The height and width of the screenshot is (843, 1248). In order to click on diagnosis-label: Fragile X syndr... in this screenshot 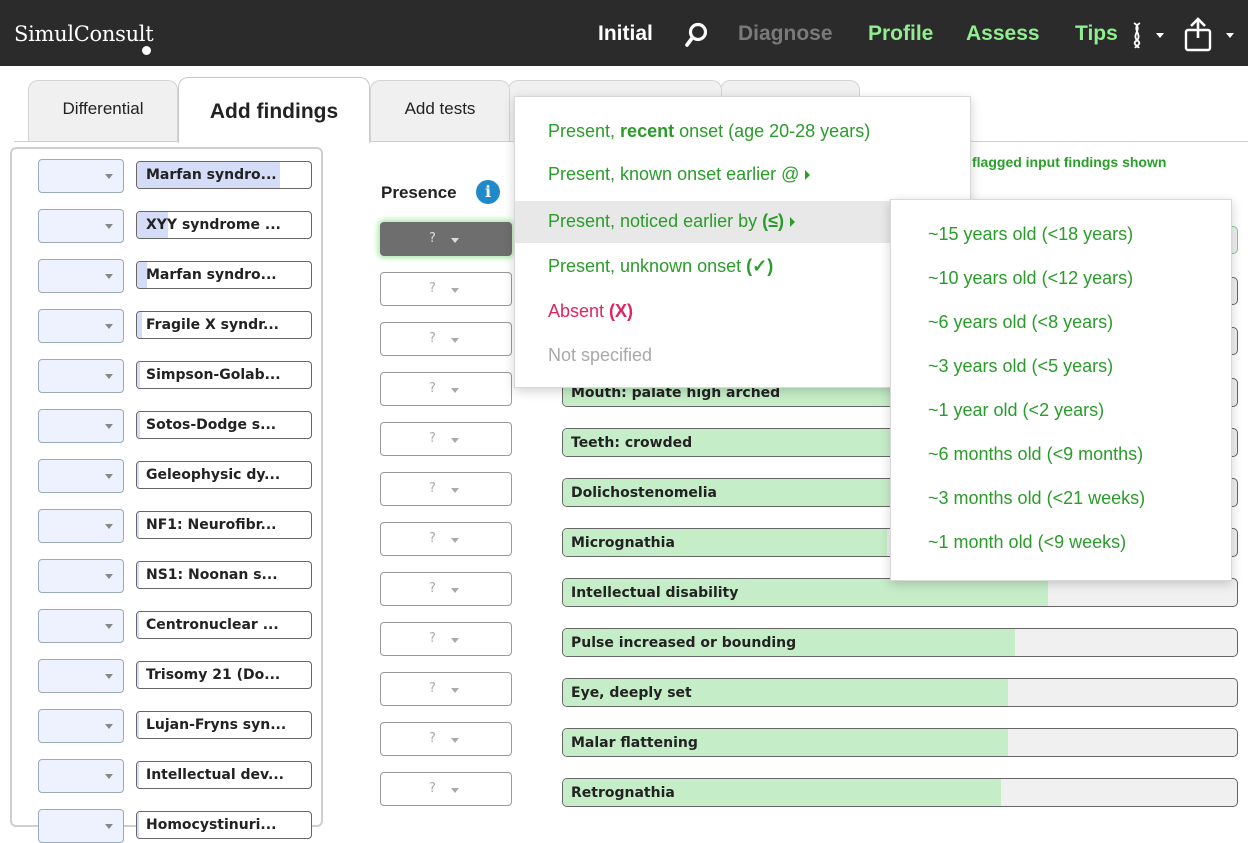, I will do `click(212, 325)`.